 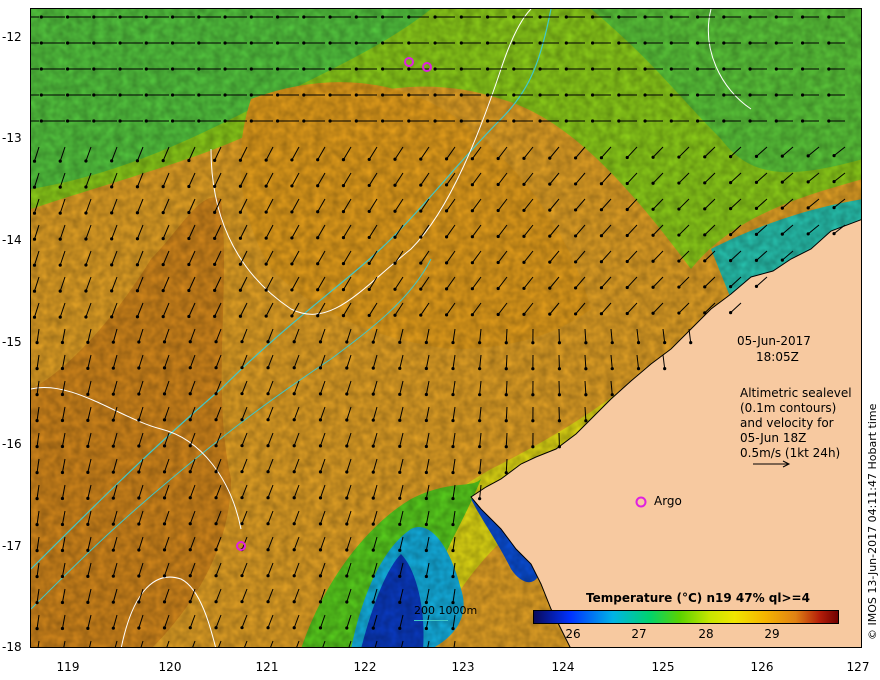 What do you see at coordinates (12, 240) in the screenshot?
I see `lat-tick-label: -14` at bounding box center [12, 240].